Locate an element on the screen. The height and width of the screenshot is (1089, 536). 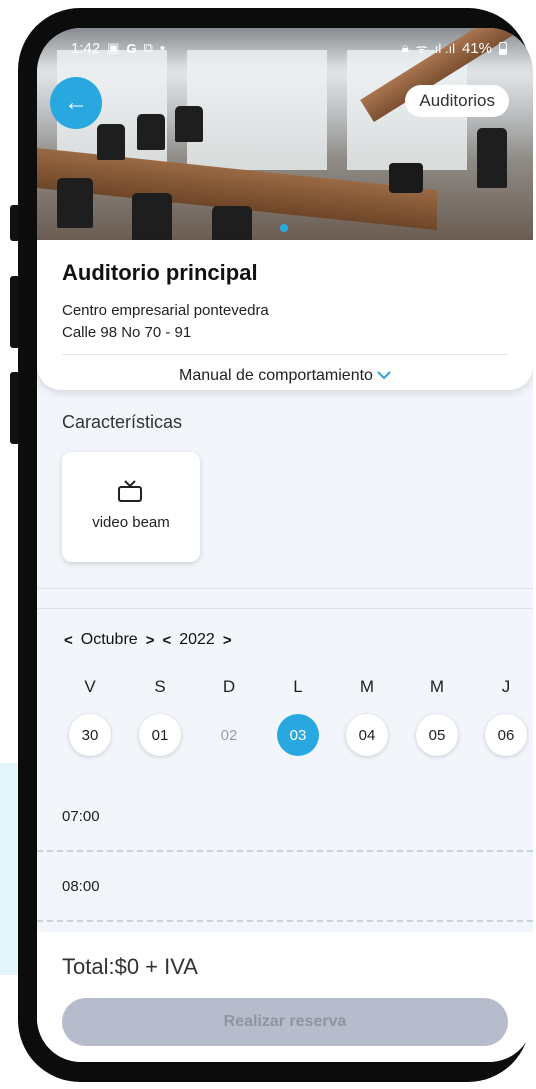
weekday-label: V is located at coordinates (90, 686).